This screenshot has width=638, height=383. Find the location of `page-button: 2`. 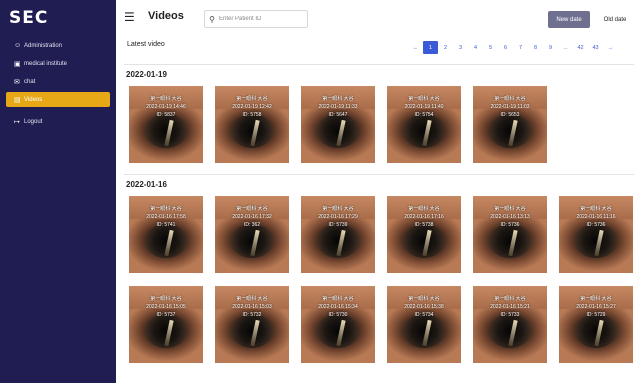

page-button: 2 is located at coordinates (445, 47).